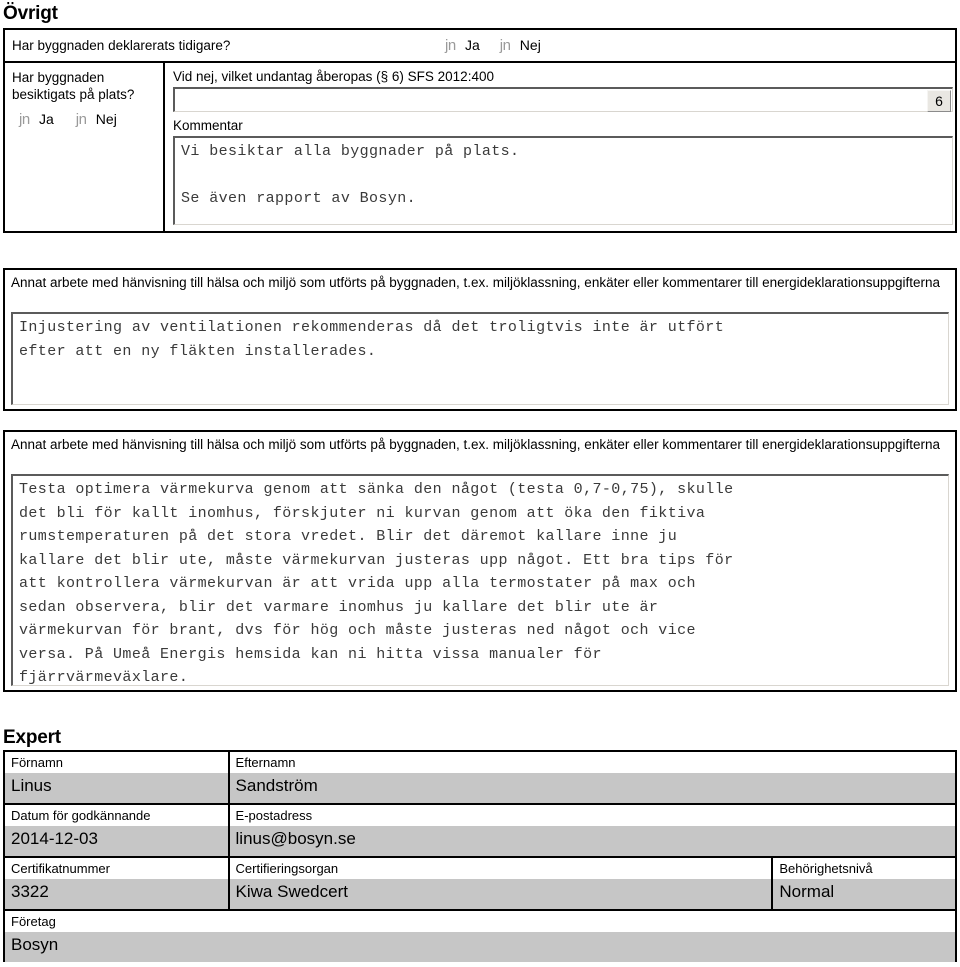 This screenshot has width=960, height=967. What do you see at coordinates (116, 868) in the screenshot?
I see `label-certificate-number: Certifikatnummer` at bounding box center [116, 868].